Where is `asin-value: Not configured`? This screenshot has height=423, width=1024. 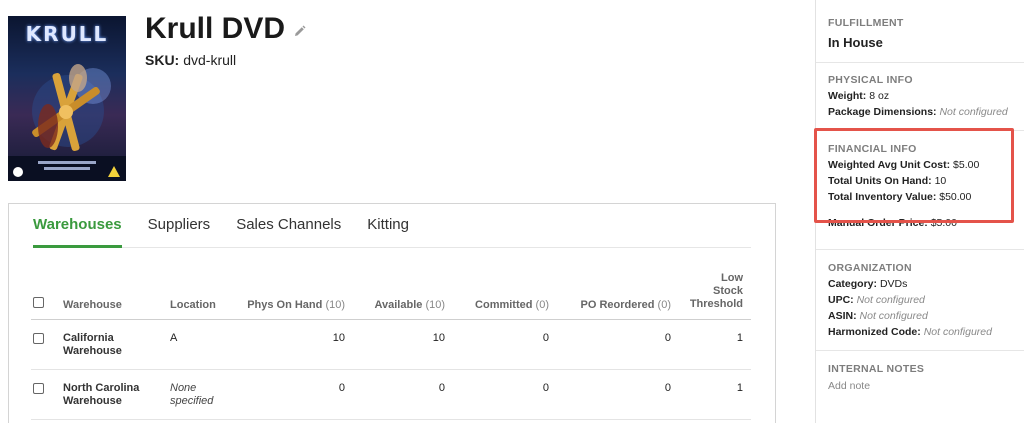
asin-value: Not configured is located at coordinates (893, 316).